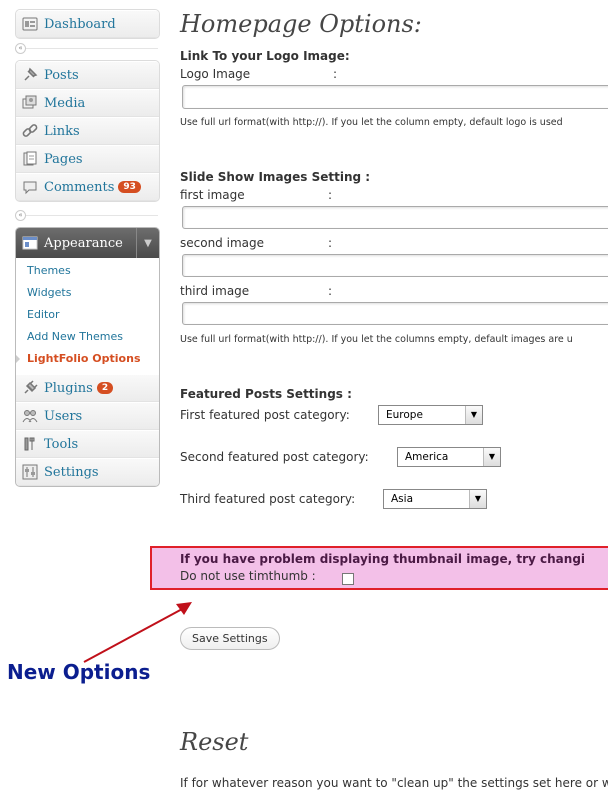 The image size is (608, 798). I want to click on reset-title: Reset, so click(214, 742).